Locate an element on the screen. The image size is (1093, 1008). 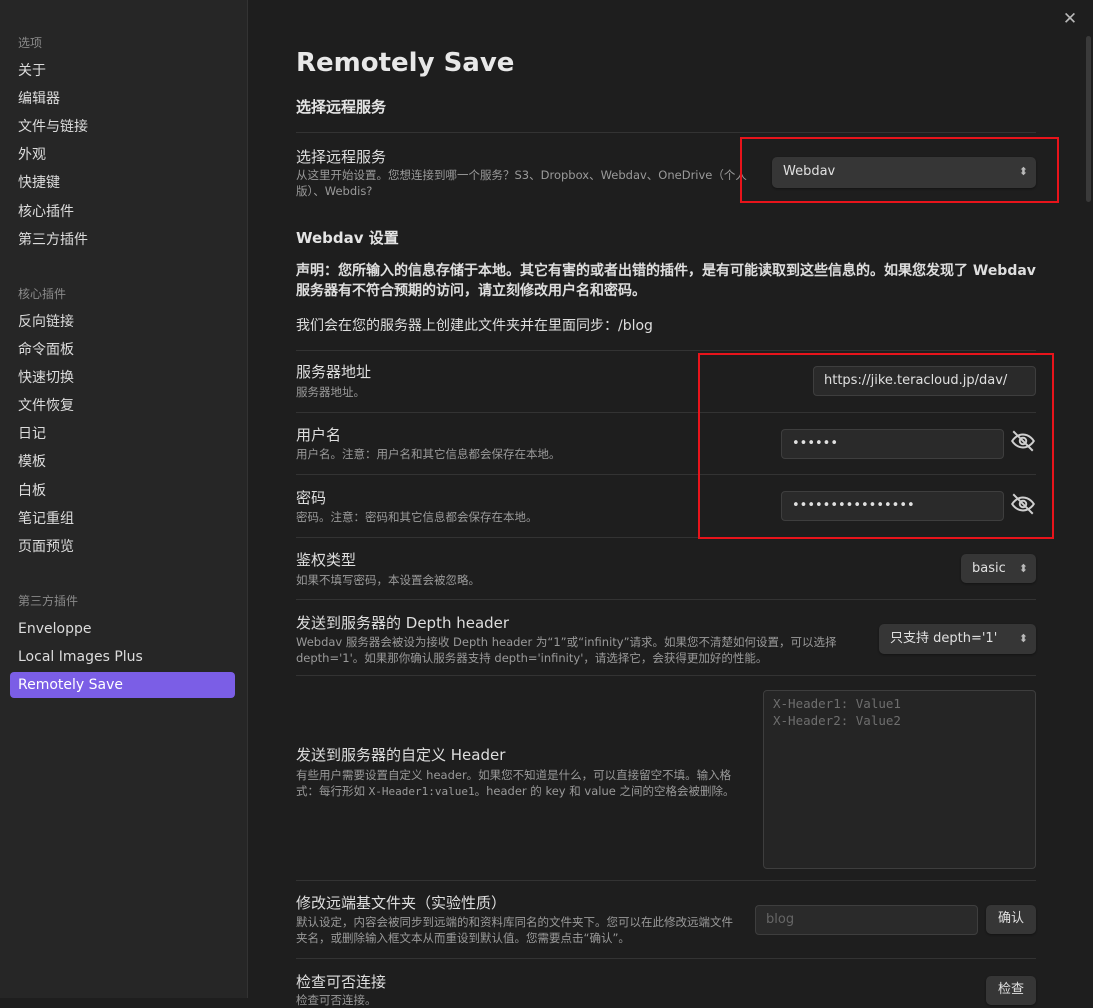
setting-name-service: 选择远程服务 is located at coordinates (341, 157).